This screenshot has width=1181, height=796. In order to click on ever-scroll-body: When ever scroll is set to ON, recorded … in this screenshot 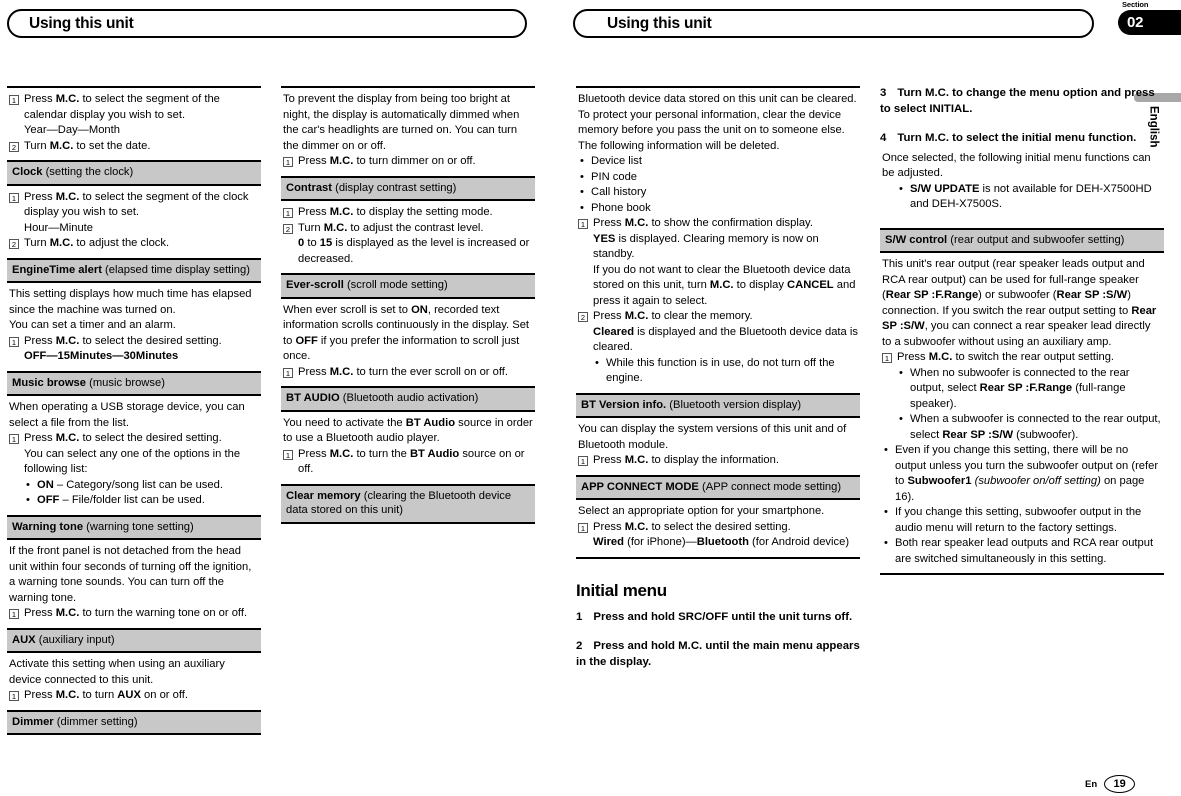, I will do `click(408, 343)`.